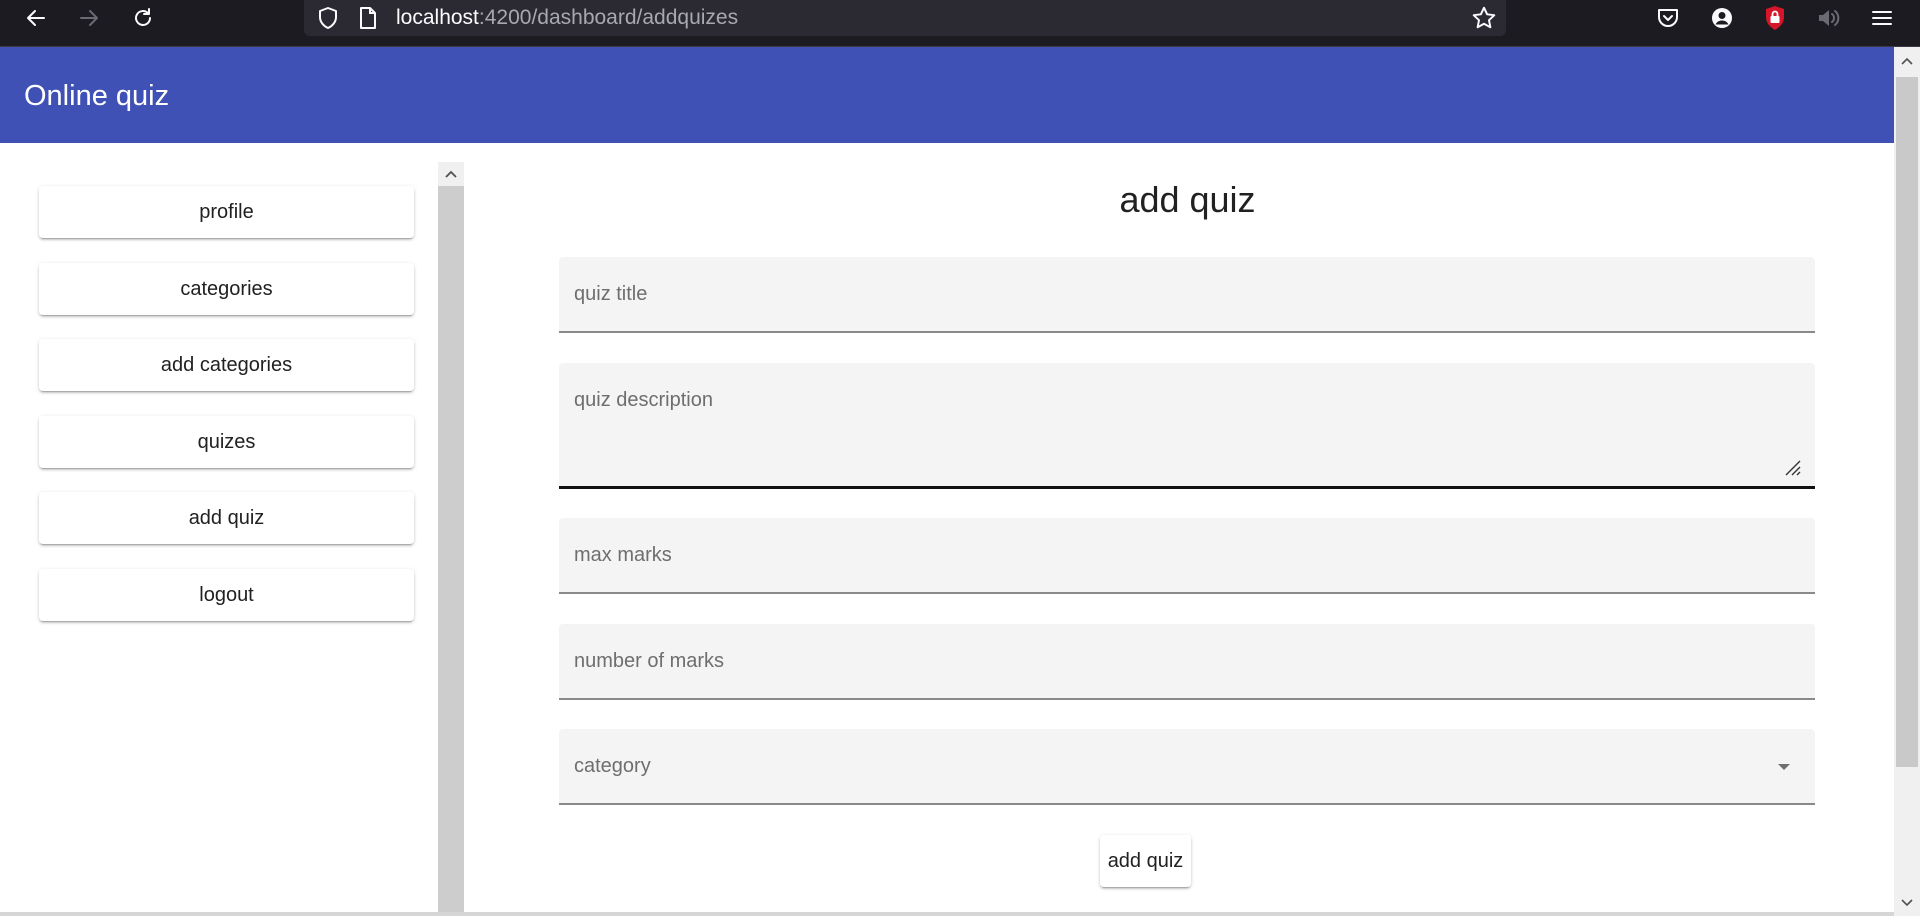  What do you see at coordinates (623, 555) in the screenshot?
I see `max-marks-placeholder: max marks` at bounding box center [623, 555].